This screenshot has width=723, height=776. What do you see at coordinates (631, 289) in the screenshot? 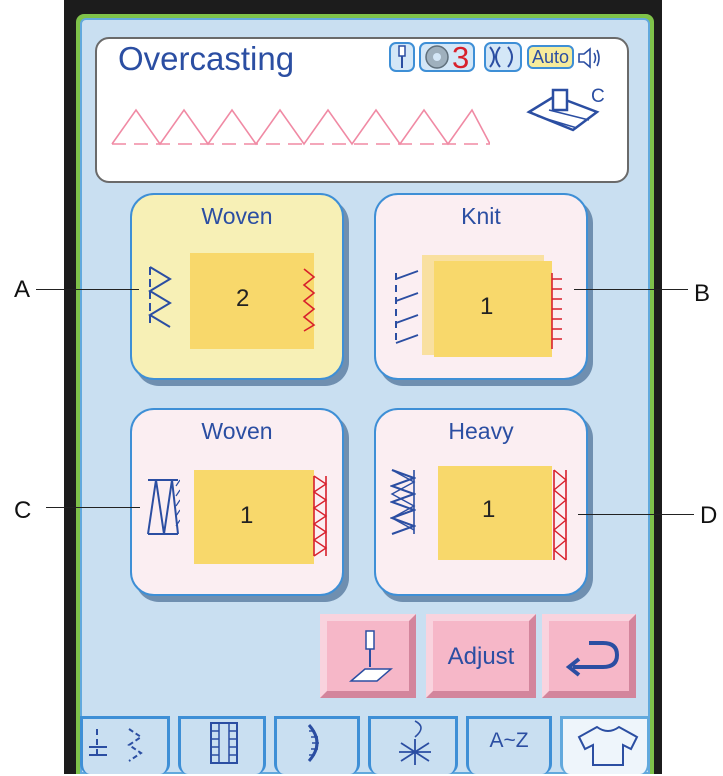
I see `callout-b-line` at bounding box center [631, 289].